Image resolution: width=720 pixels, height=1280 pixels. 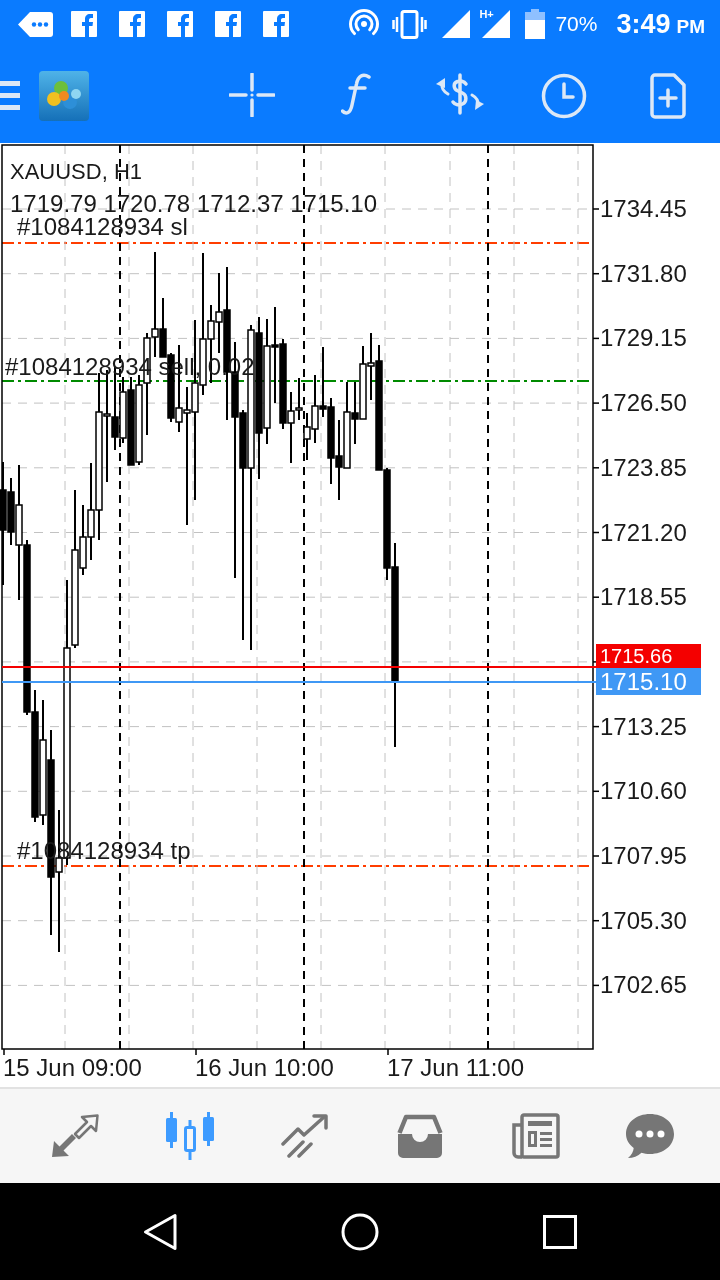 I want to click on price-axis-label: 1729.15, so click(x=643, y=338).